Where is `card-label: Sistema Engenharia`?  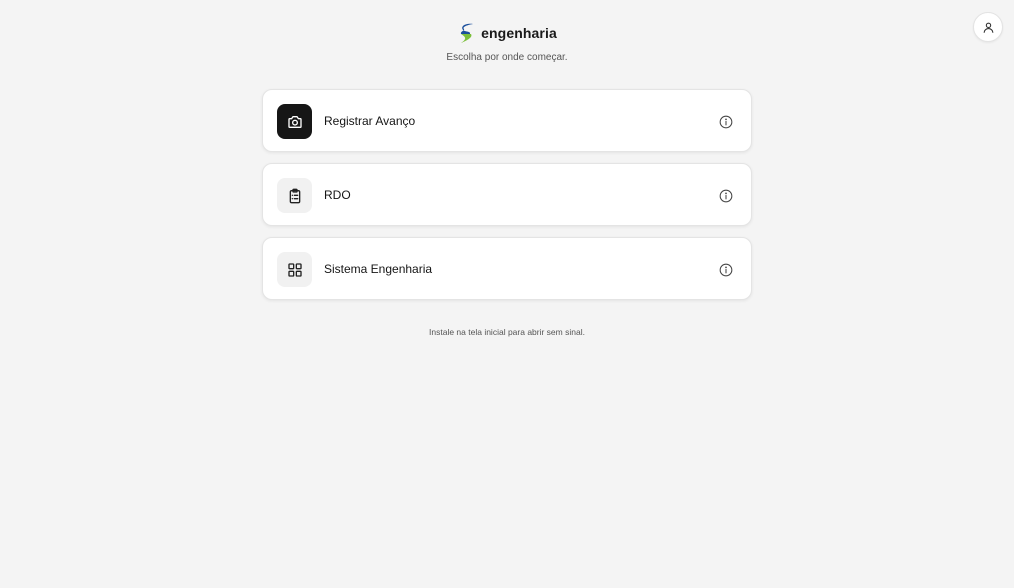 card-label: Sistema Engenharia is located at coordinates (378, 269).